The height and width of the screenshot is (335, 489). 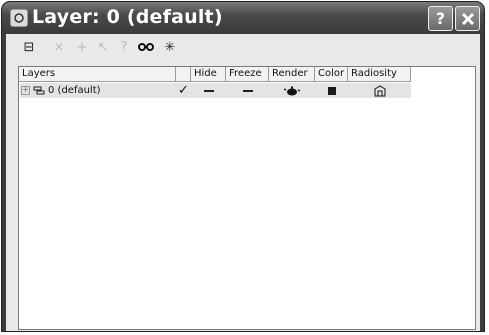 I want to click on app-icon, so click(x=19, y=18).